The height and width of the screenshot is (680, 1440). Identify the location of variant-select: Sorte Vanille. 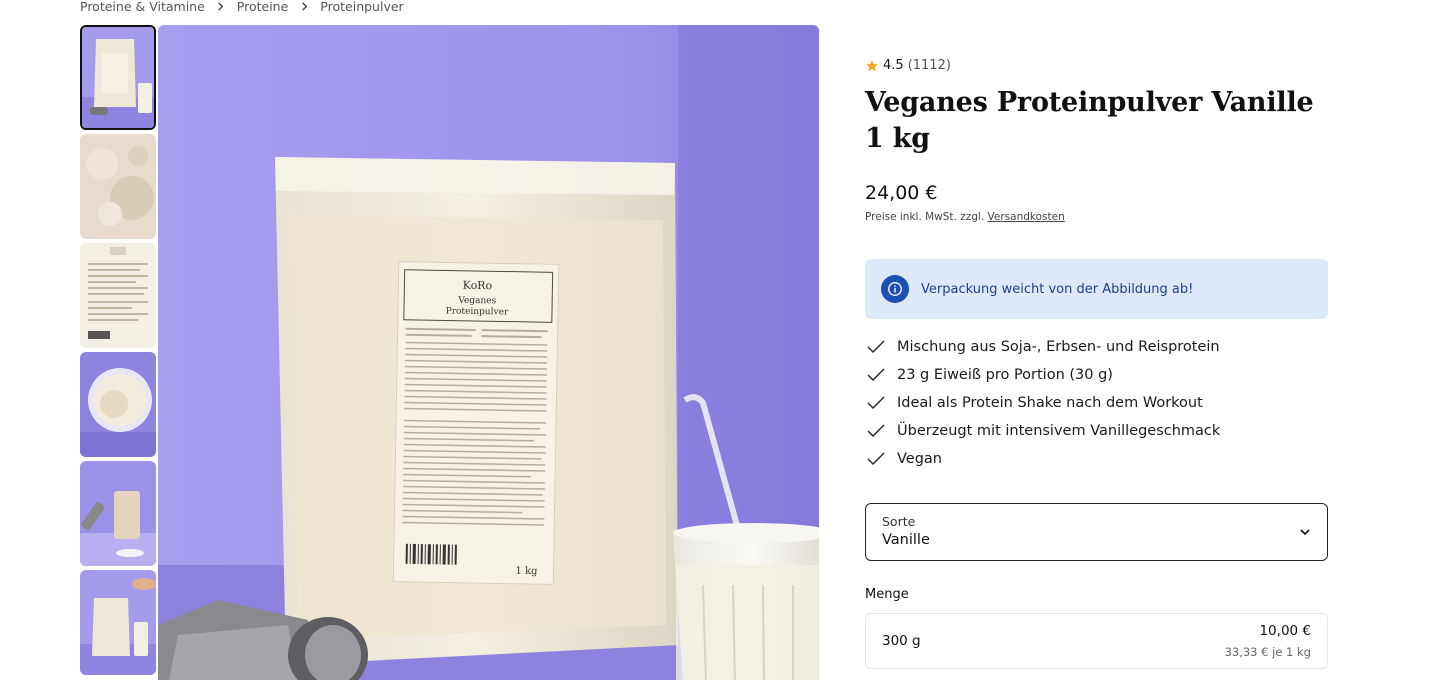
(1096, 532).